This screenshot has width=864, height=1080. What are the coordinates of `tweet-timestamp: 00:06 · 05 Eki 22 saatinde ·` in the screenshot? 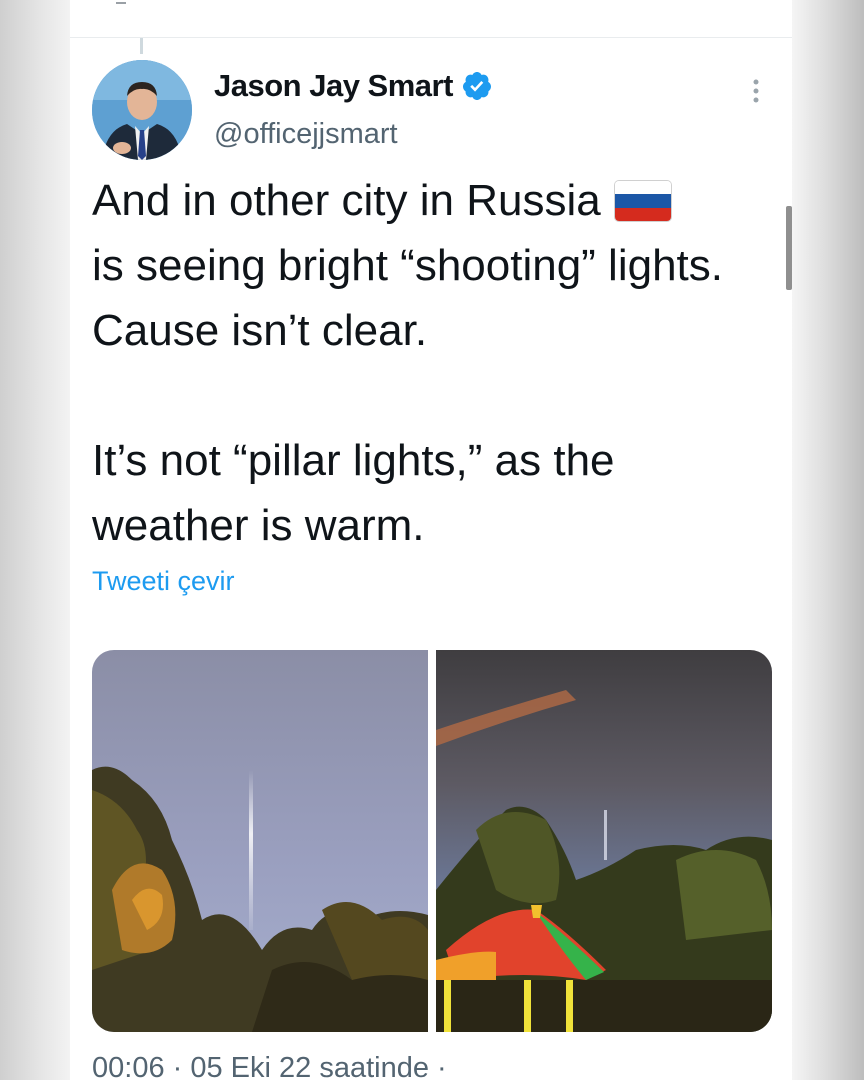 It's located at (269, 1066).